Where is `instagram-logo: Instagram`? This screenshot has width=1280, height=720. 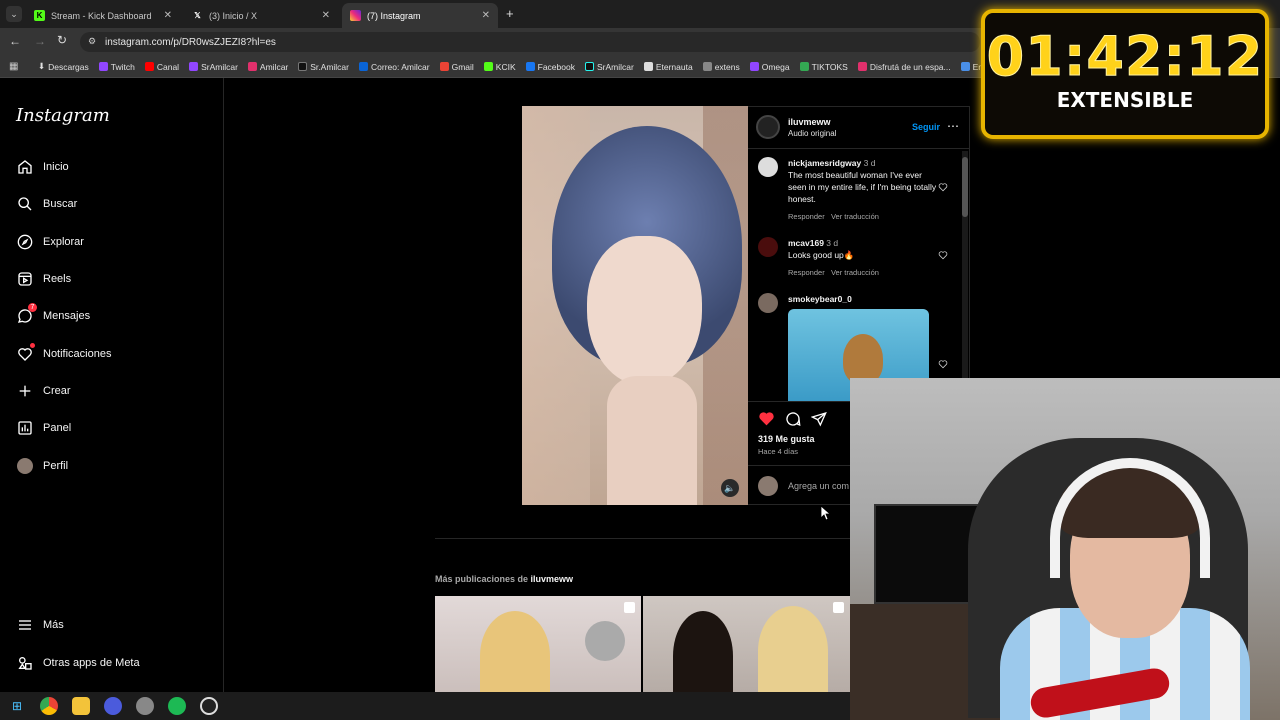 instagram-logo: Instagram is located at coordinates (63, 115).